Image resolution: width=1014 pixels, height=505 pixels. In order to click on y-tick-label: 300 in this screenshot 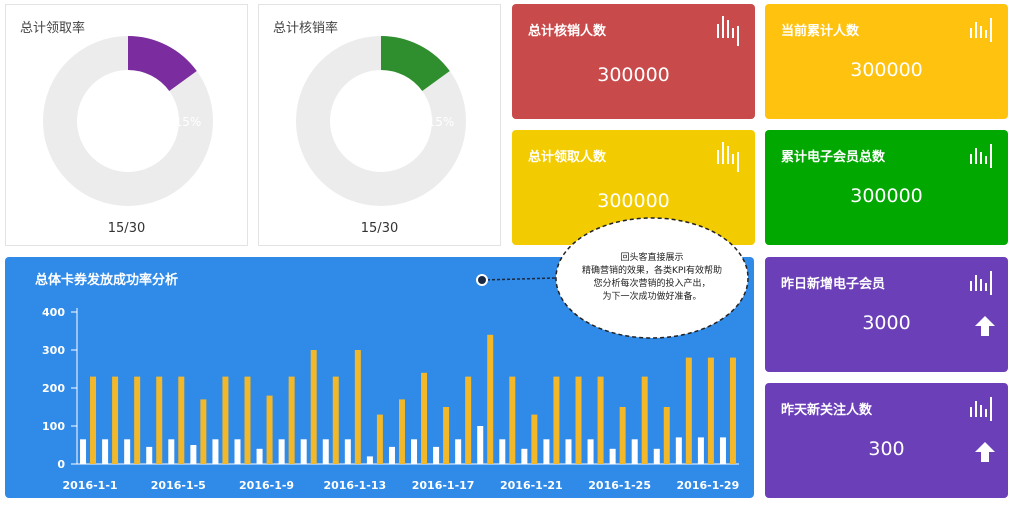, I will do `click(53, 350)`.